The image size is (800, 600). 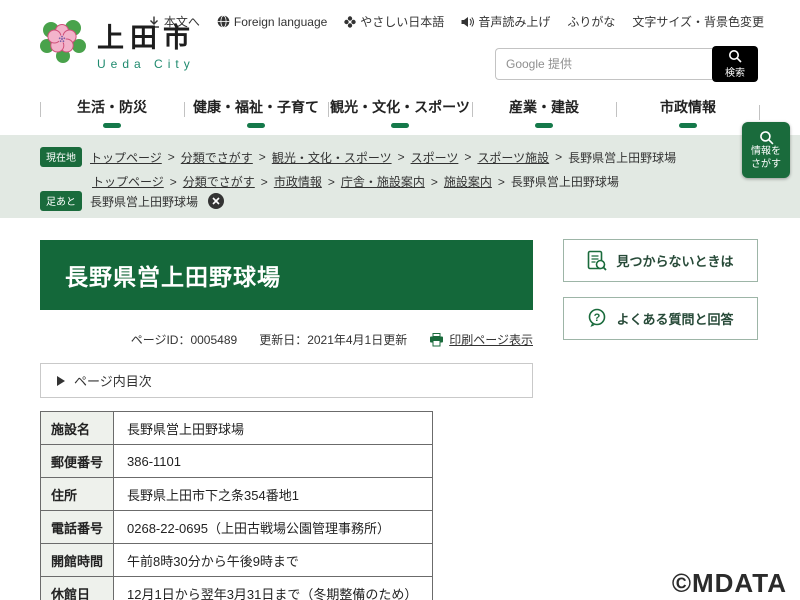 I want to click on footprint-item: 長野県営上田野球場, so click(x=144, y=201).